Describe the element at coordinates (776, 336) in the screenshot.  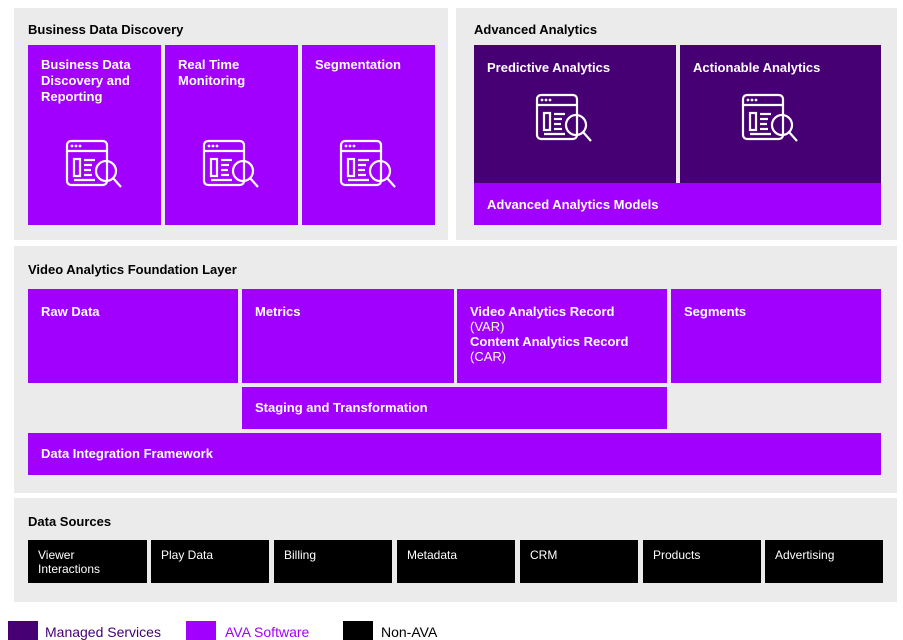
I see `segments-box: Segments` at that location.